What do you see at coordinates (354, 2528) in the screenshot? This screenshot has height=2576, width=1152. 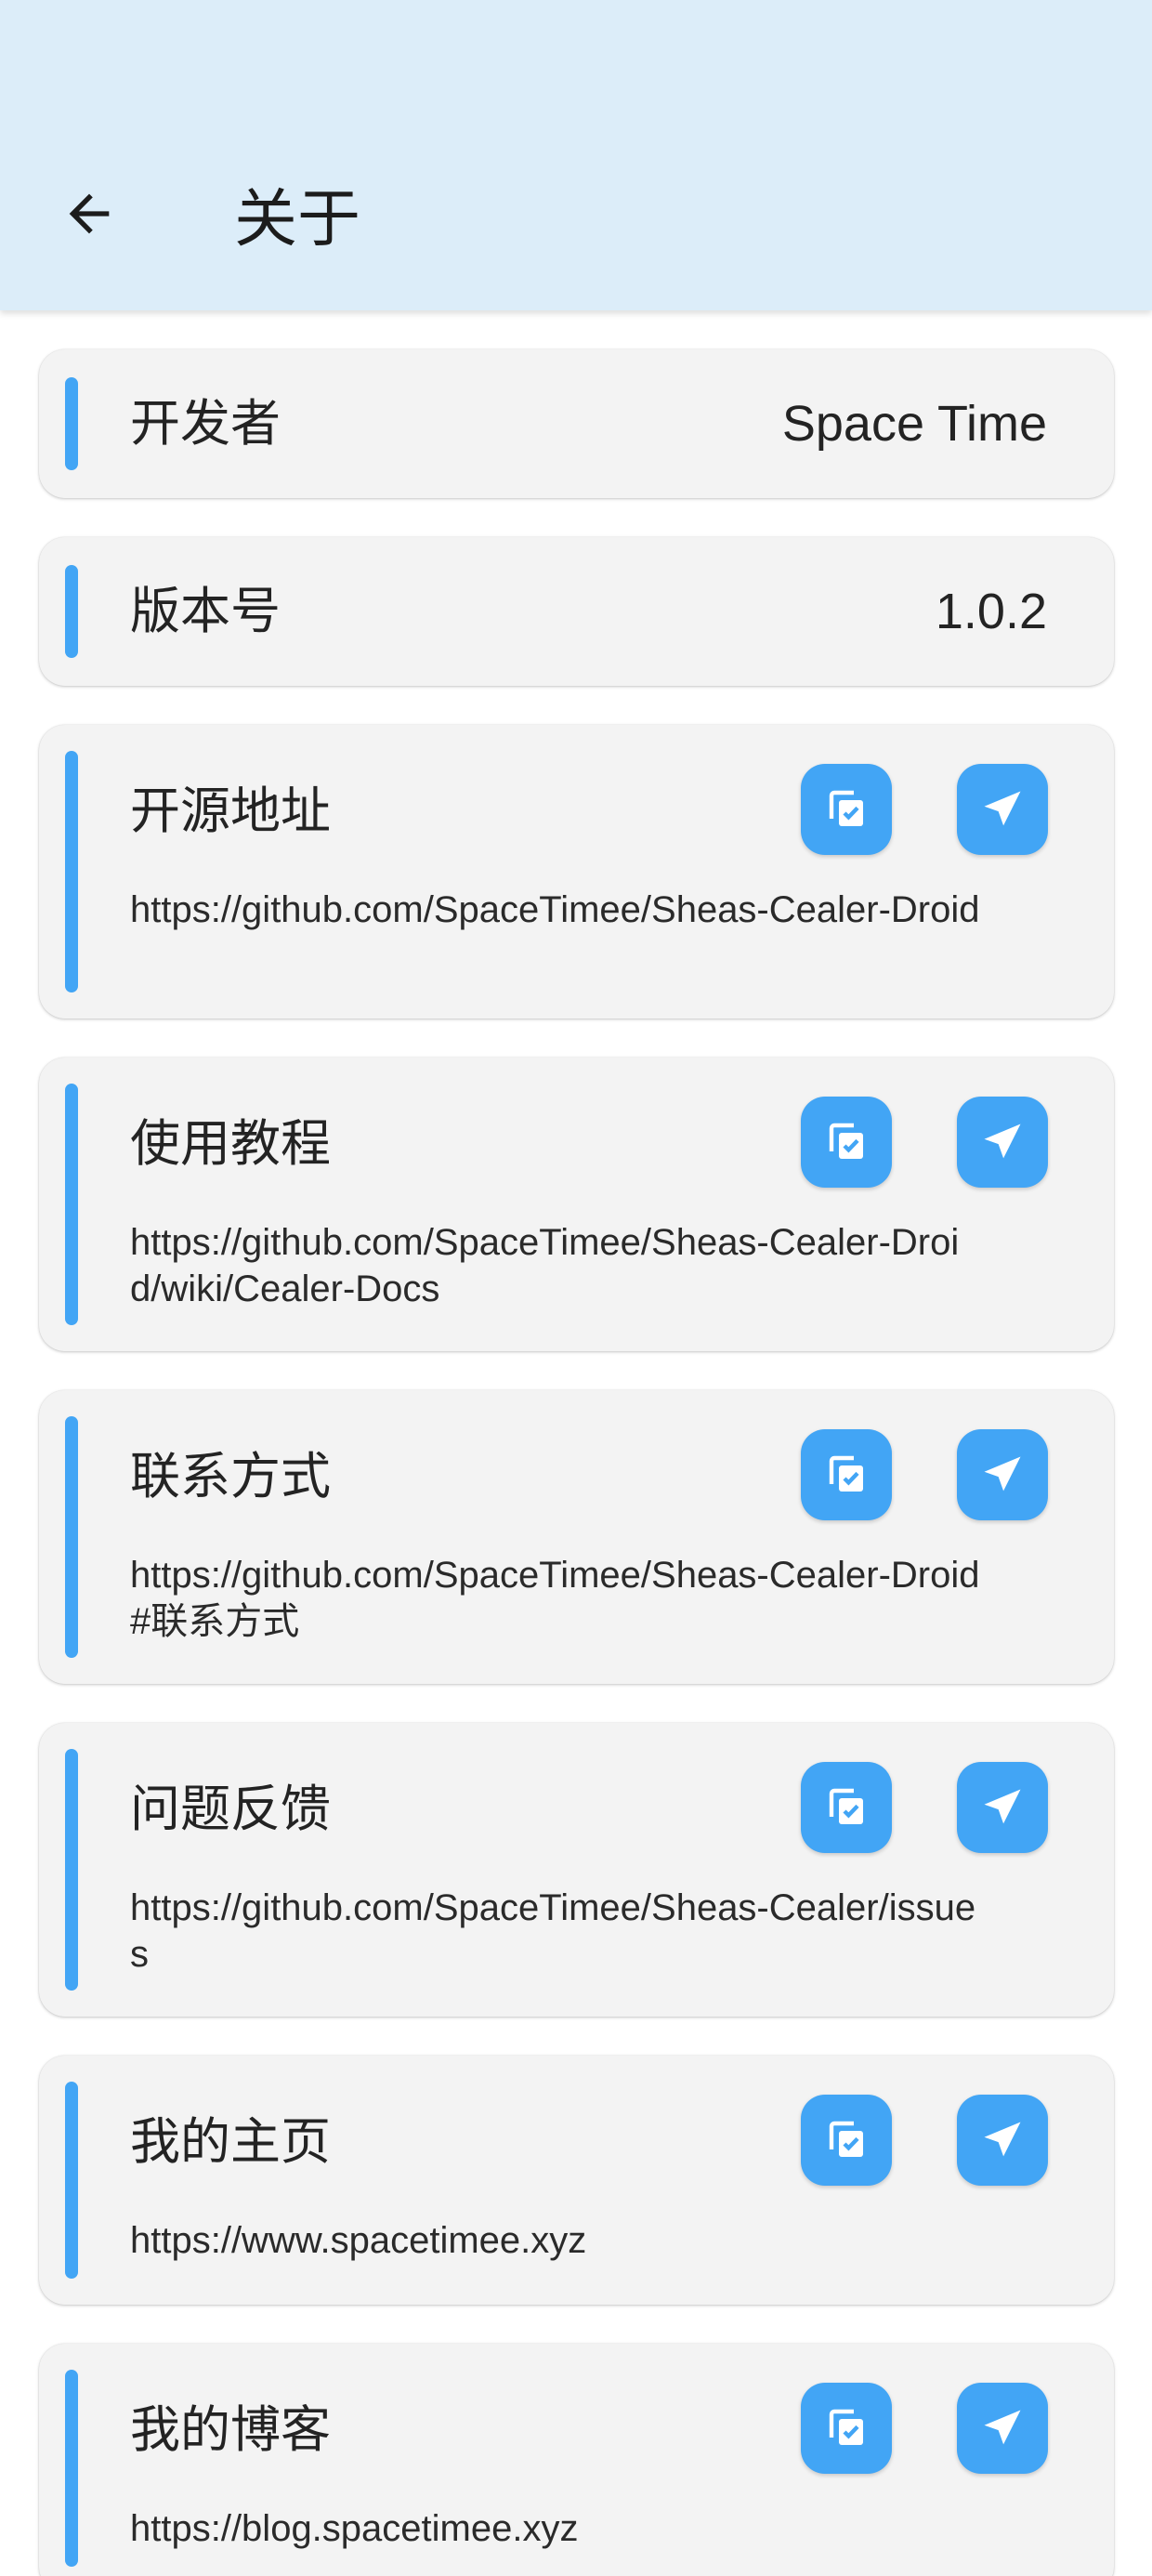 I see `link-url: https://blog.spacetimee.xyz` at bounding box center [354, 2528].